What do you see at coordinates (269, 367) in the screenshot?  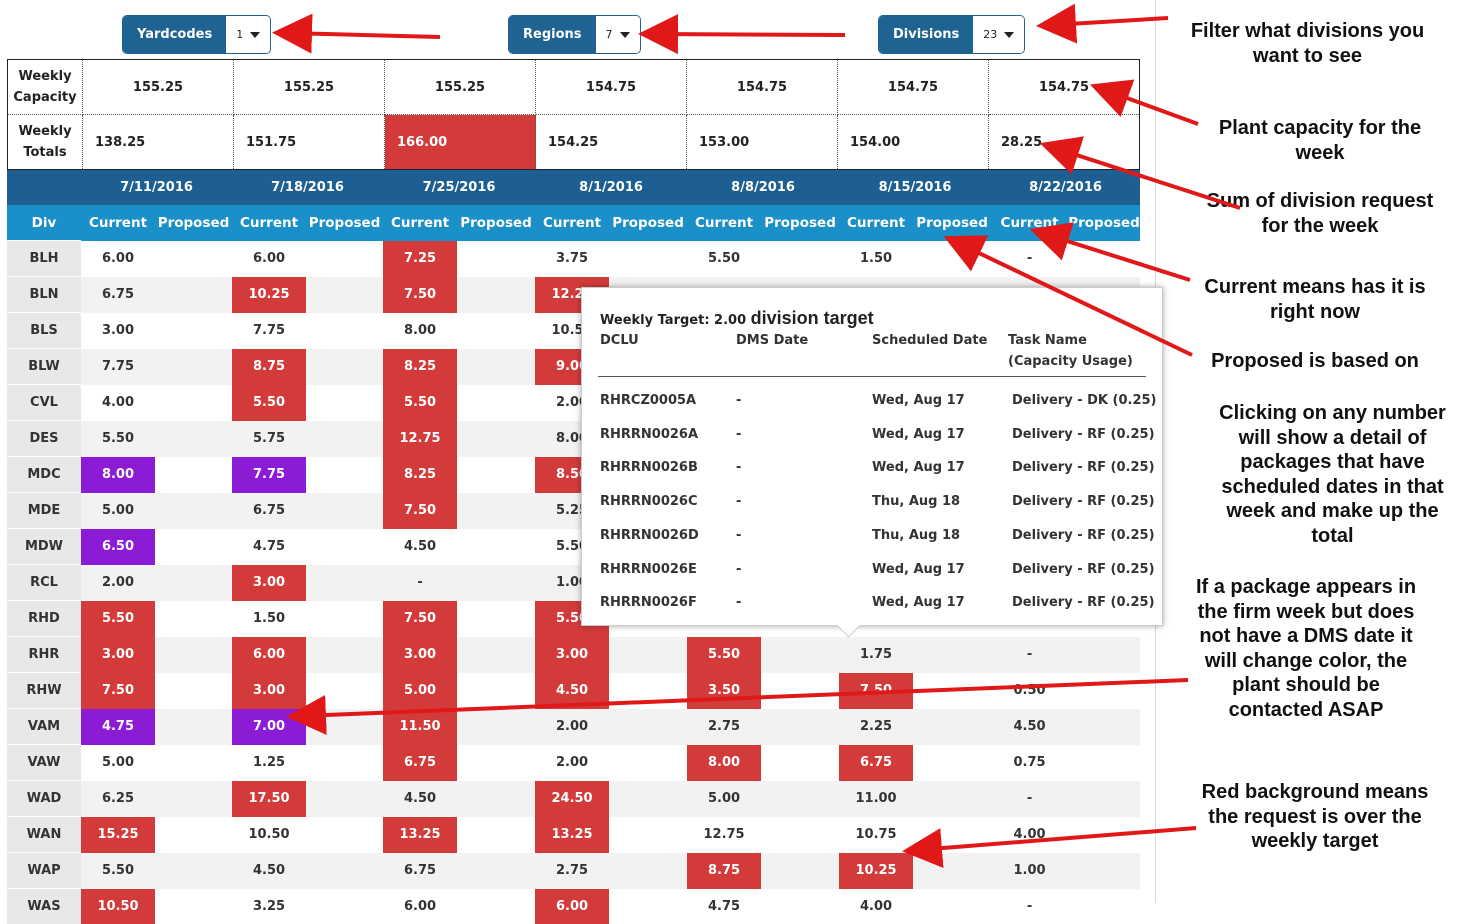 I see `current-value: 8.75` at bounding box center [269, 367].